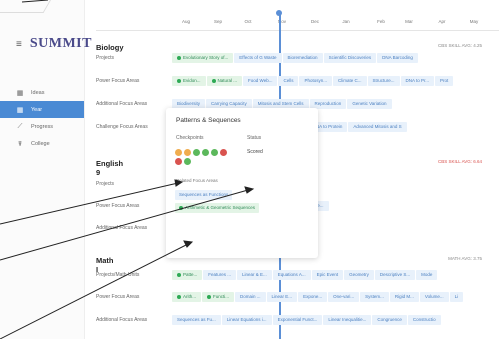 The width and height of the screenshot is (499, 339). Describe the element at coordinates (474, 21) in the screenshot. I see `month-label: May` at that location.